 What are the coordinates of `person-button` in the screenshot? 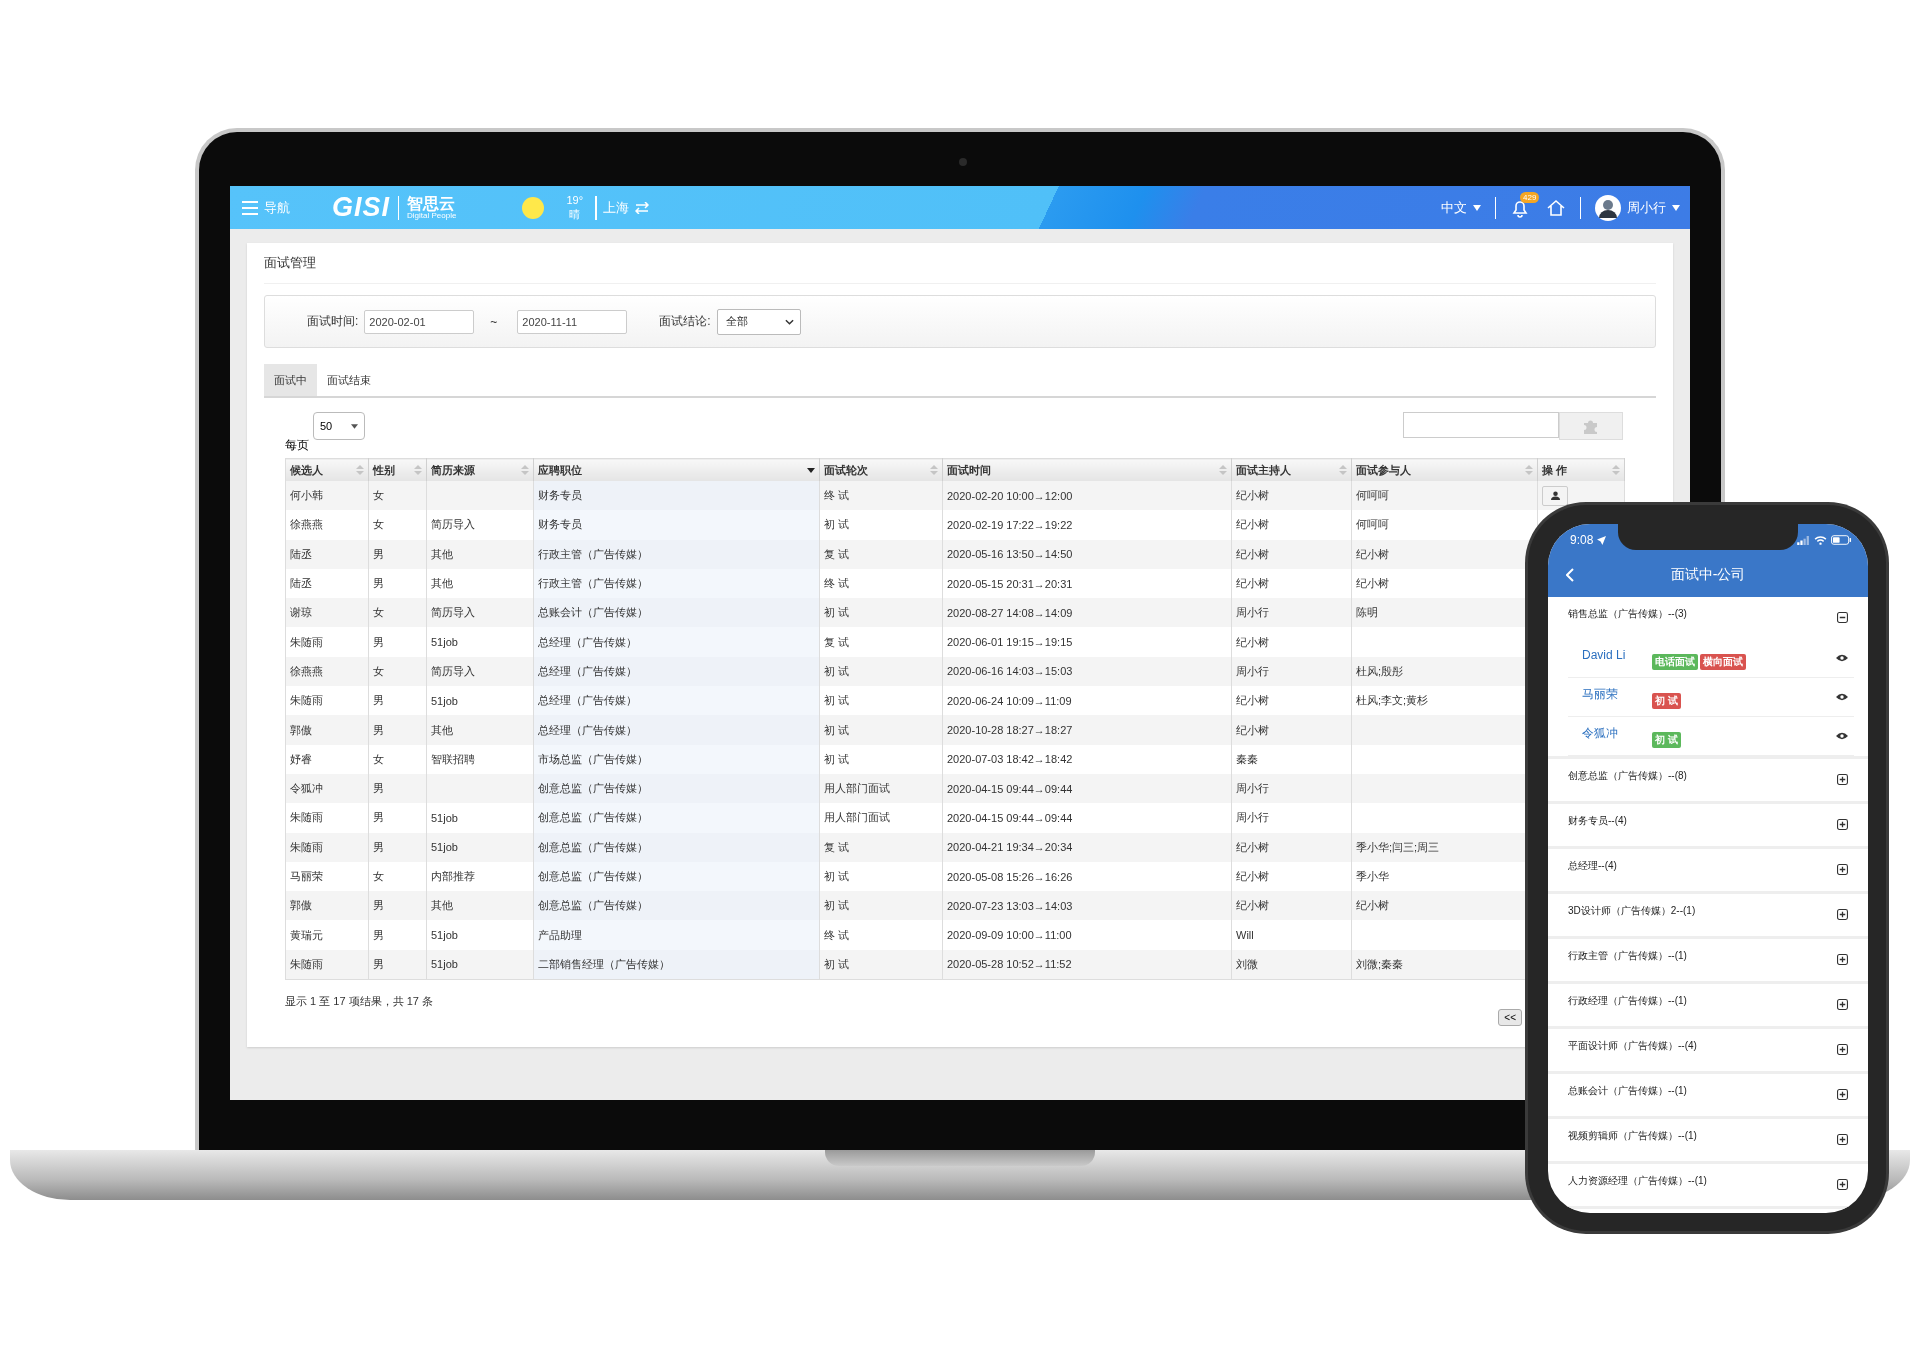 It's located at (1555, 495).